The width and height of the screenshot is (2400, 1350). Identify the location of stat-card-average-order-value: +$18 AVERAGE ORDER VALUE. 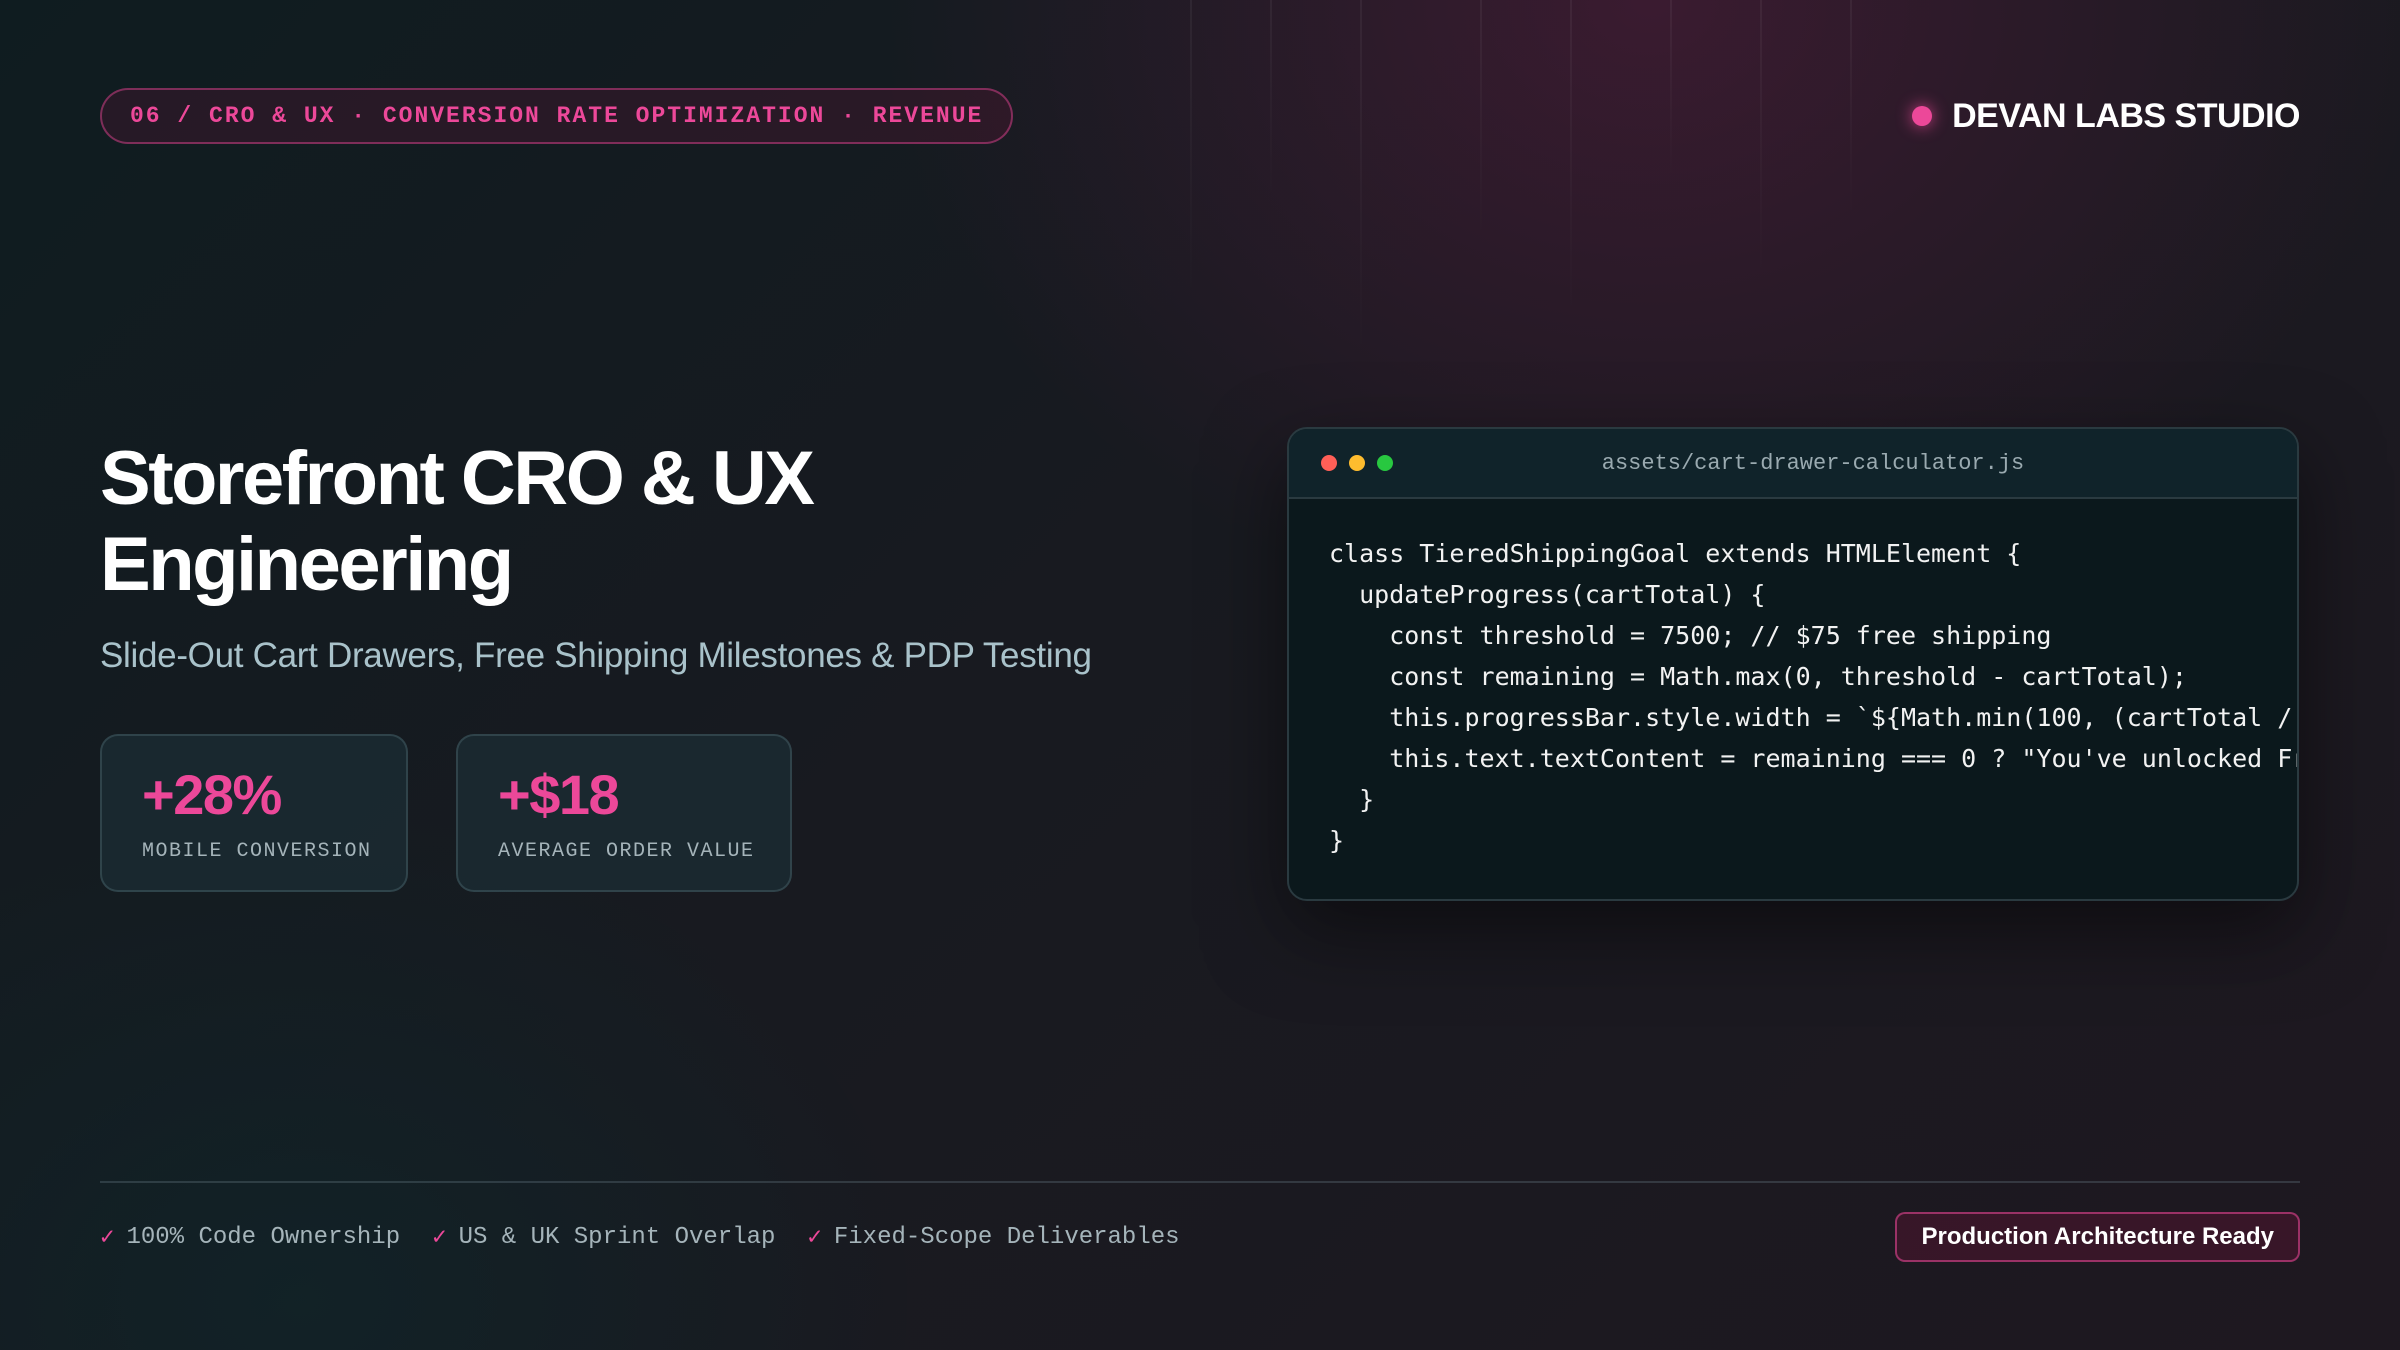
(624, 813).